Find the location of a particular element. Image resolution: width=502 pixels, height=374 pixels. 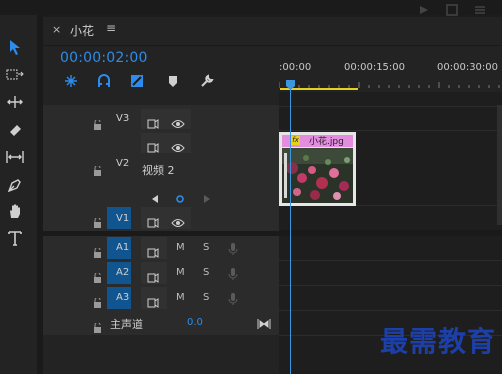

pen-tool-icon is located at coordinates (15, 185).